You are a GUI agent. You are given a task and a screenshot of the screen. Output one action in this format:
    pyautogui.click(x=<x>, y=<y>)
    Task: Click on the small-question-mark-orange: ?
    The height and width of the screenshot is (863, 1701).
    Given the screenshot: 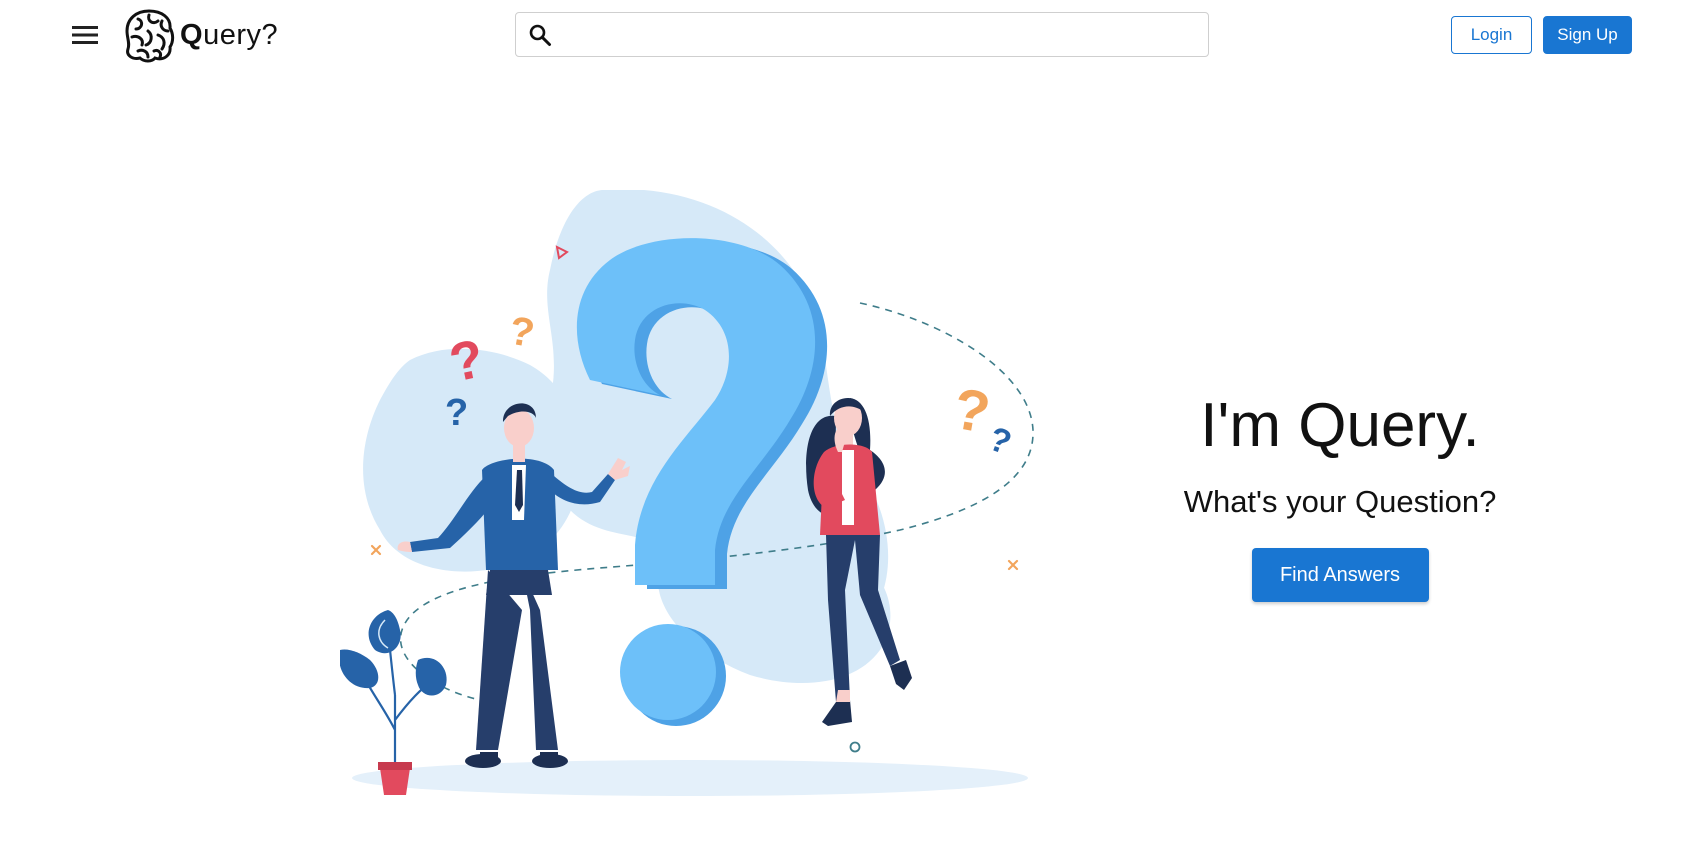 What is the action you would take?
    pyautogui.click(x=522, y=333)
    